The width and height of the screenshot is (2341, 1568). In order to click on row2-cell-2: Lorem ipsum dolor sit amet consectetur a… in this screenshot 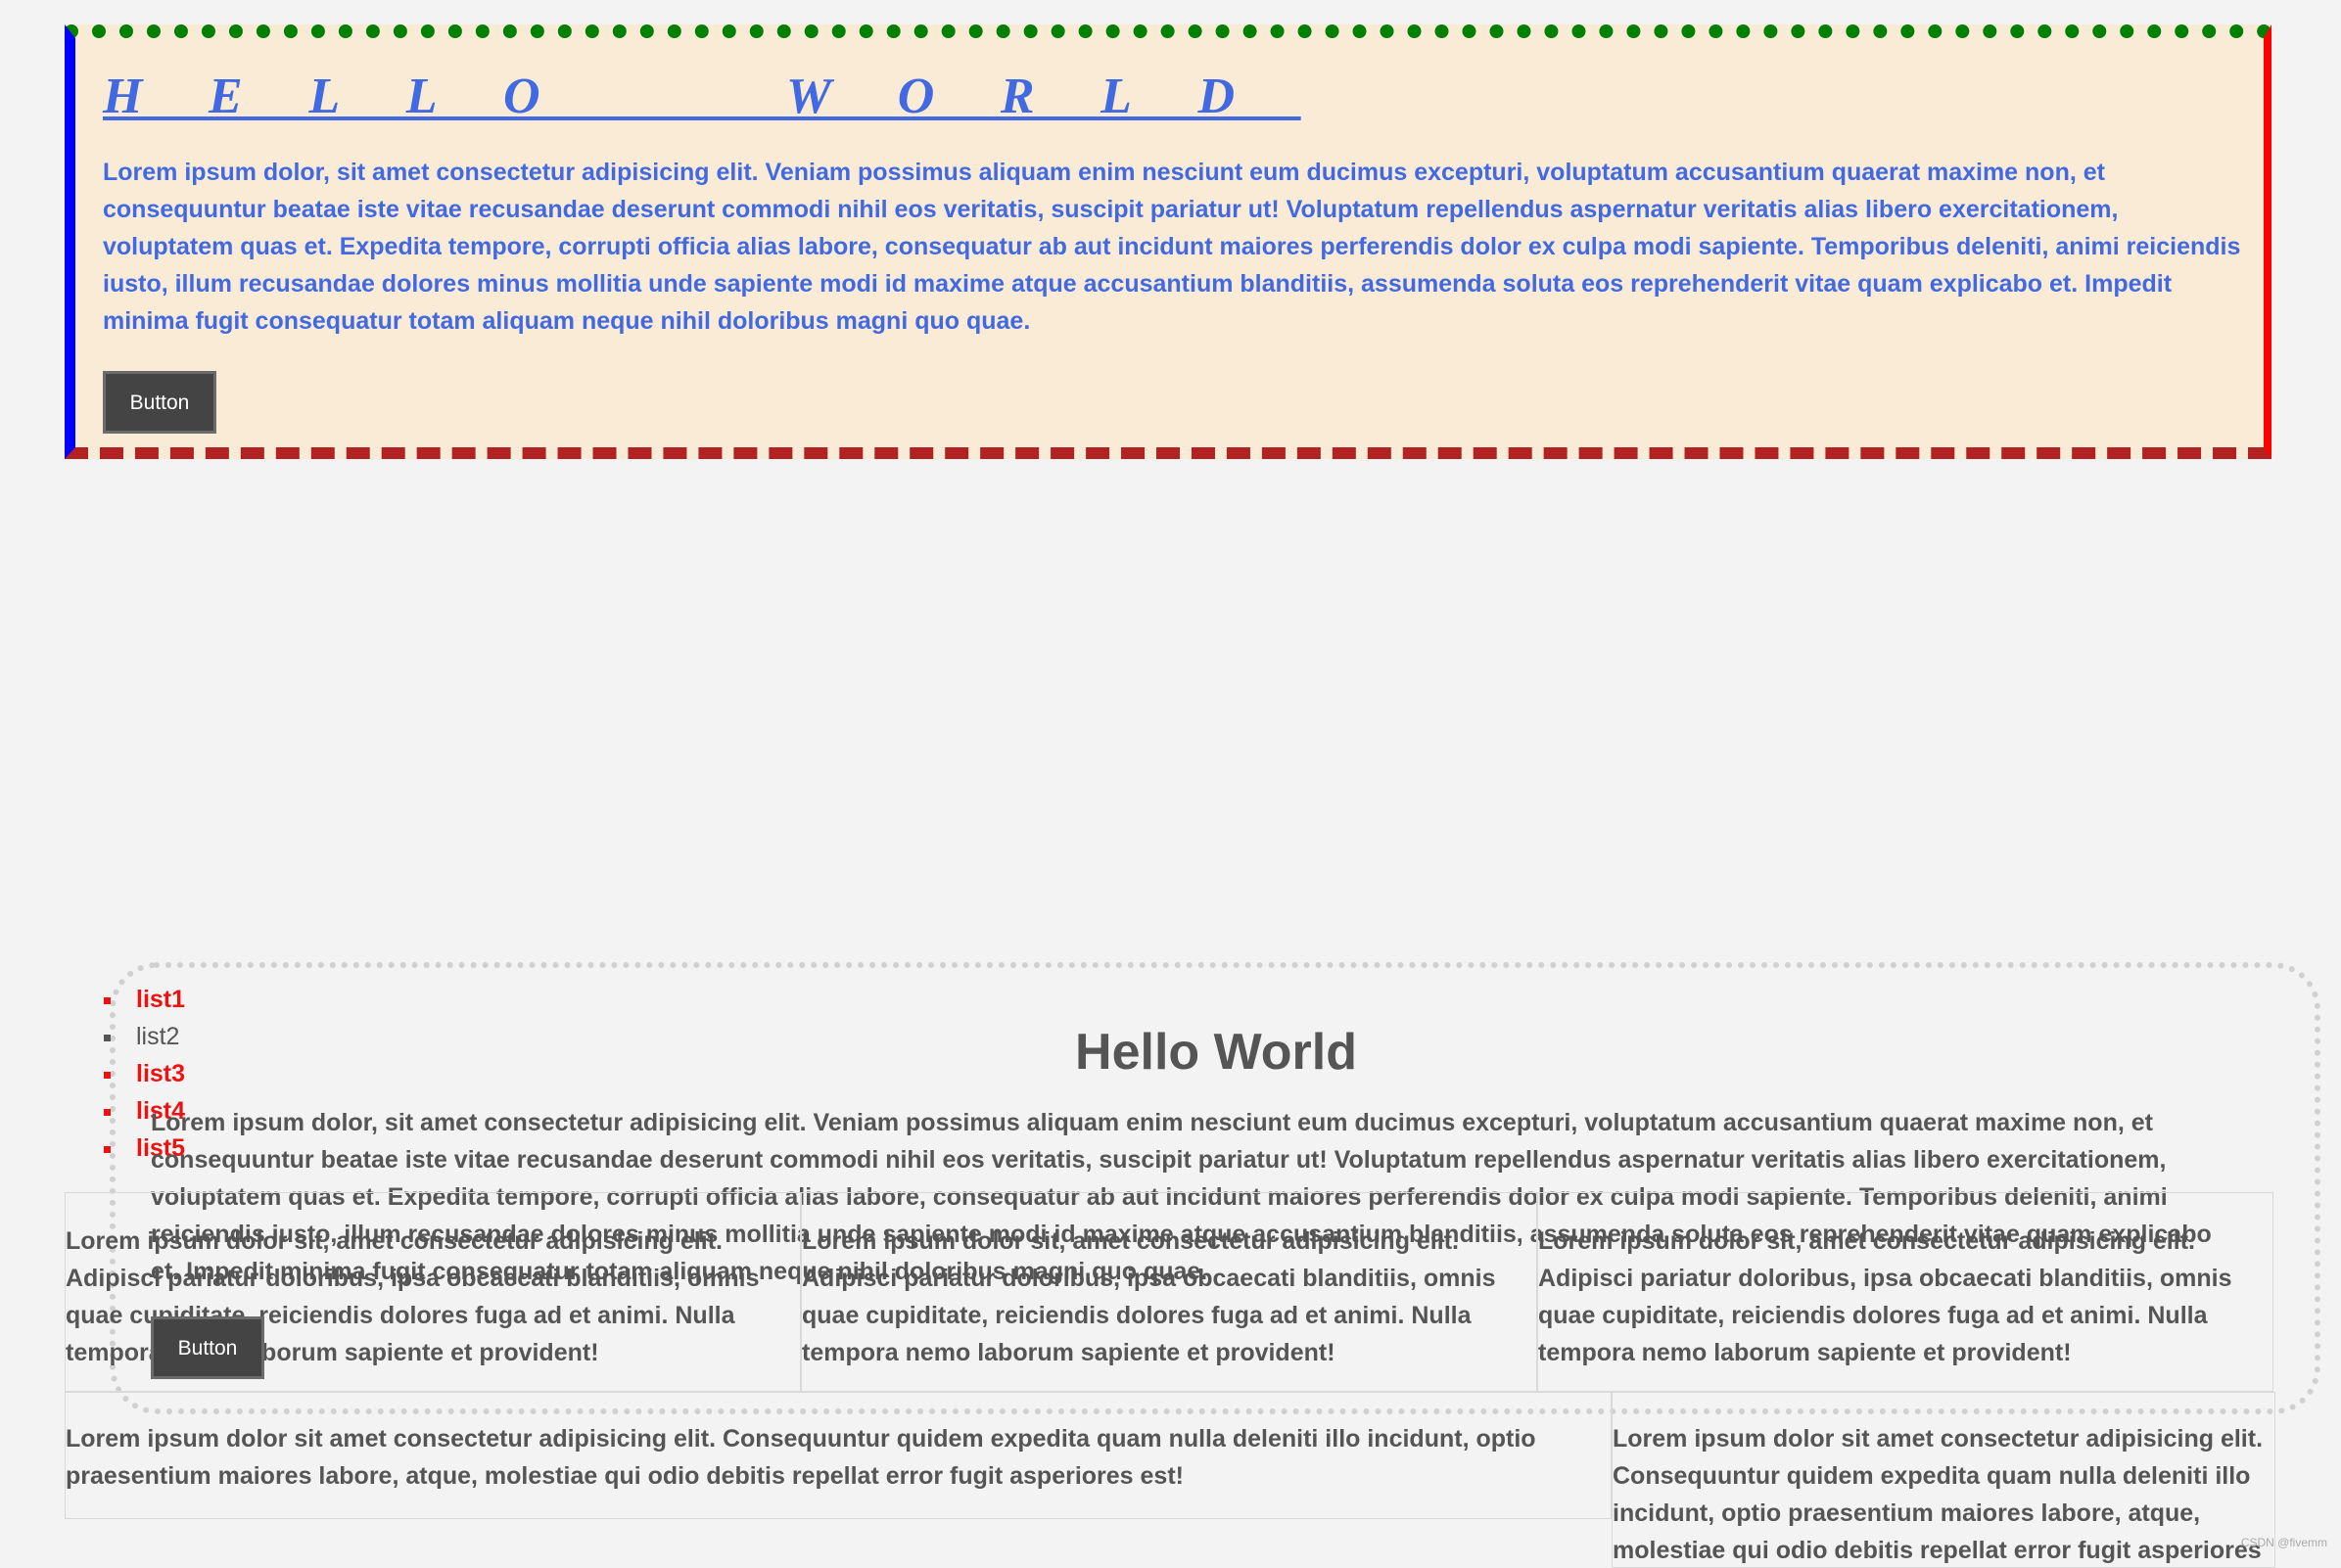, I will do `click(1943, 1480)`.